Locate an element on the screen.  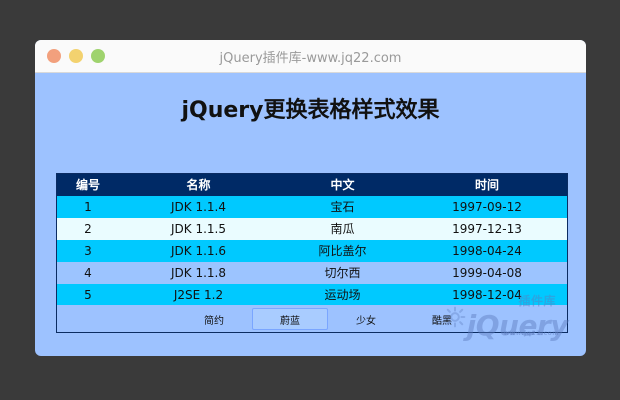
gear-icon is located at coordinates (455, 317).